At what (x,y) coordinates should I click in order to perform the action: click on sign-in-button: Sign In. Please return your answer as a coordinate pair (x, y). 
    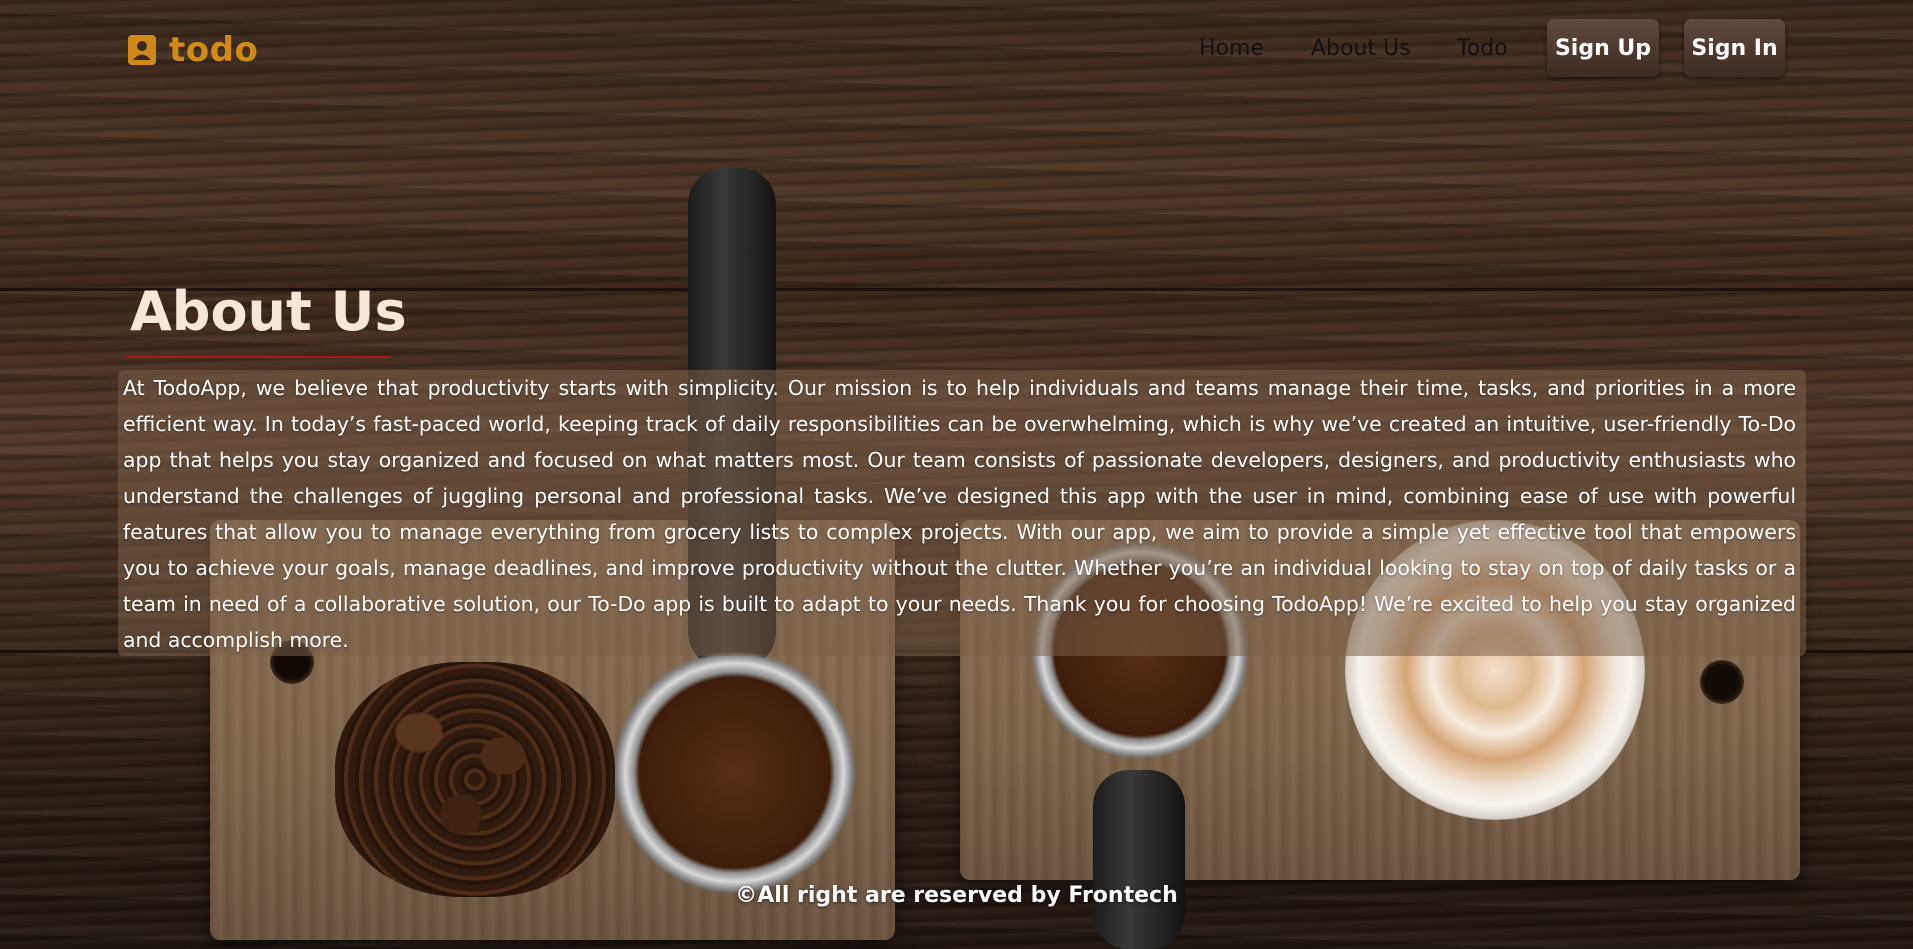
    Looking at the image, I should click on (1734, 48).